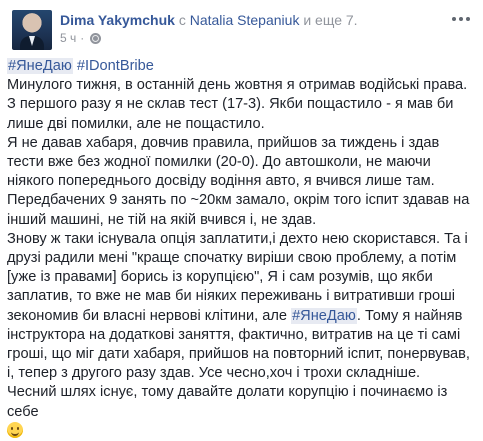 This screenshot has height=441, width=483. I want to click on post-meta: 5 ч ·, so click(81, 38).